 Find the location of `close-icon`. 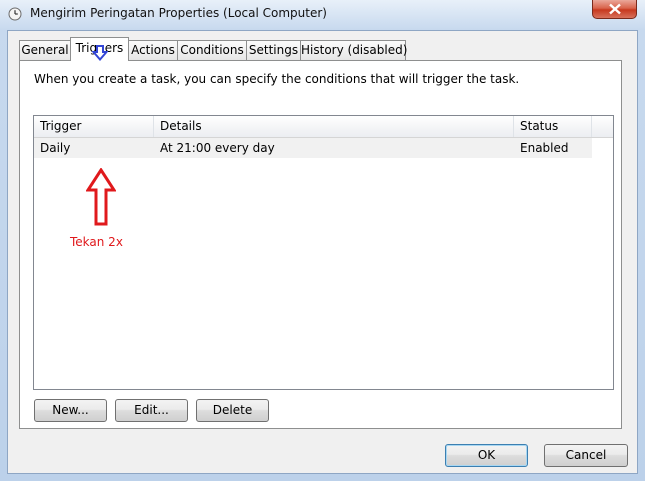

close-icon is located at coordinates (615, 9).